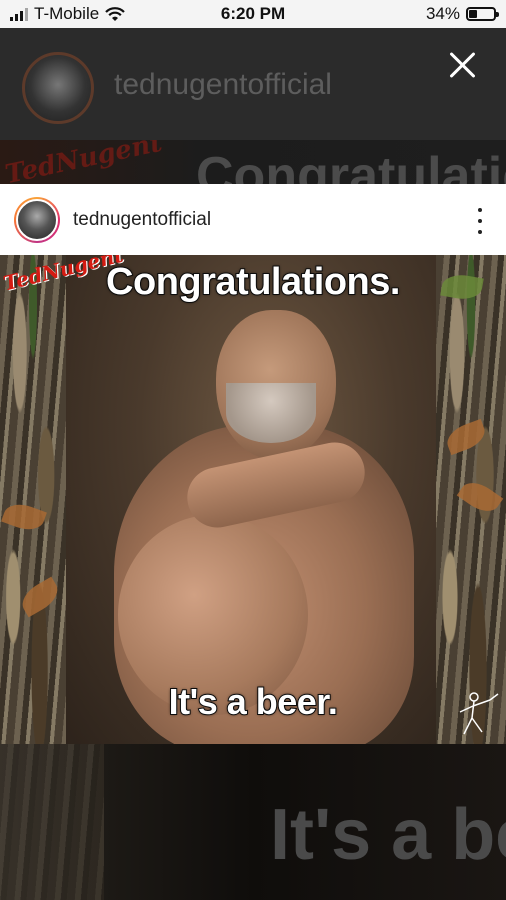 The image size is (506, 900). Describe the element at coordinates (83, 162) in the screenshot. I see `story-watermark: TedNugent` at that location.